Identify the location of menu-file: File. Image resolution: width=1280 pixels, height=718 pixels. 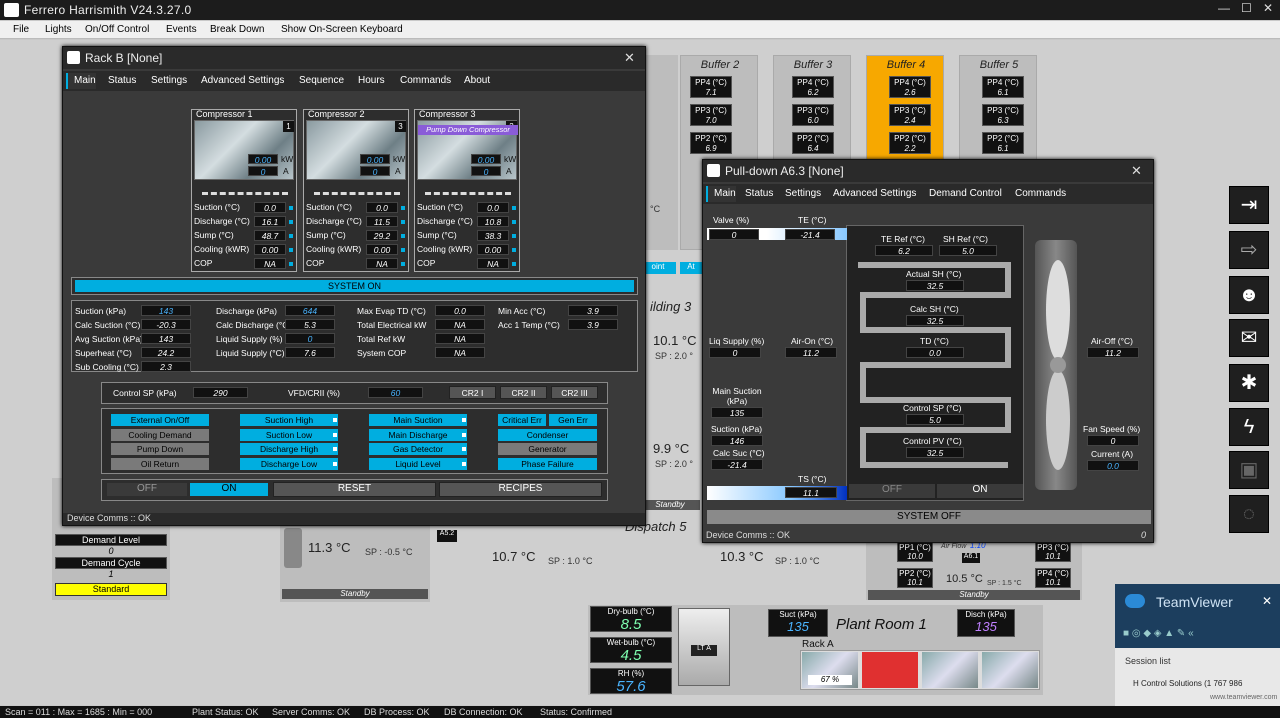
(21, 29).